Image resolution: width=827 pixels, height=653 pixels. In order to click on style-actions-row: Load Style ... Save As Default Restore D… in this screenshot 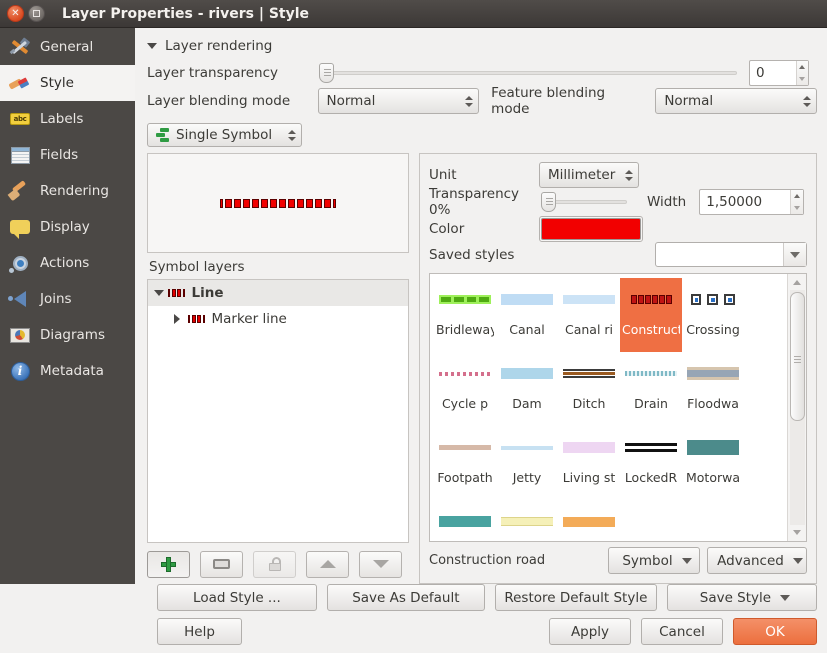, I will do `click(414, 597)`.